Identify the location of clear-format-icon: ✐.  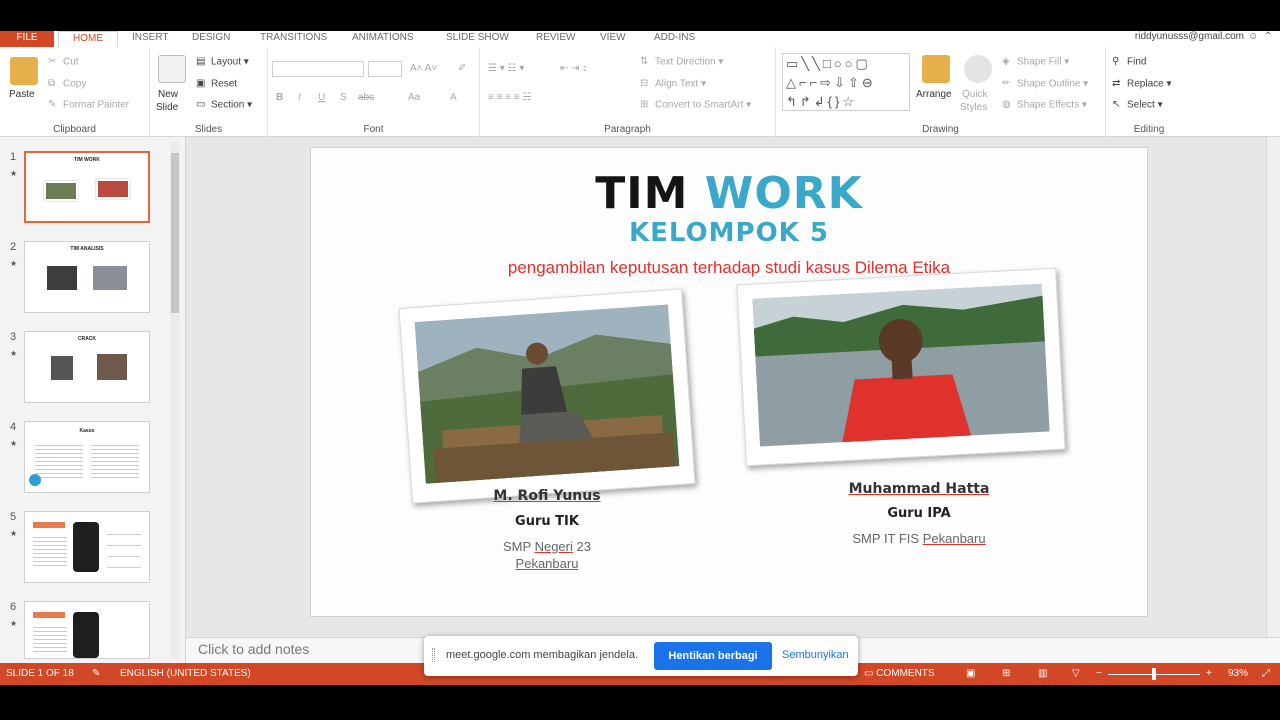
(462, 69).